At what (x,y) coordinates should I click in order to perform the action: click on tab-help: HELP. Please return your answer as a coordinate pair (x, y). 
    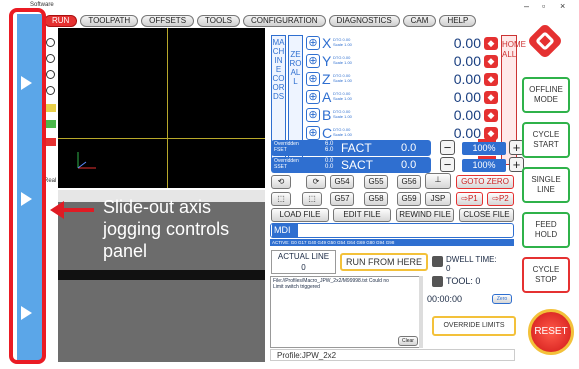
    Looking at the image, I should click on (458, 21).